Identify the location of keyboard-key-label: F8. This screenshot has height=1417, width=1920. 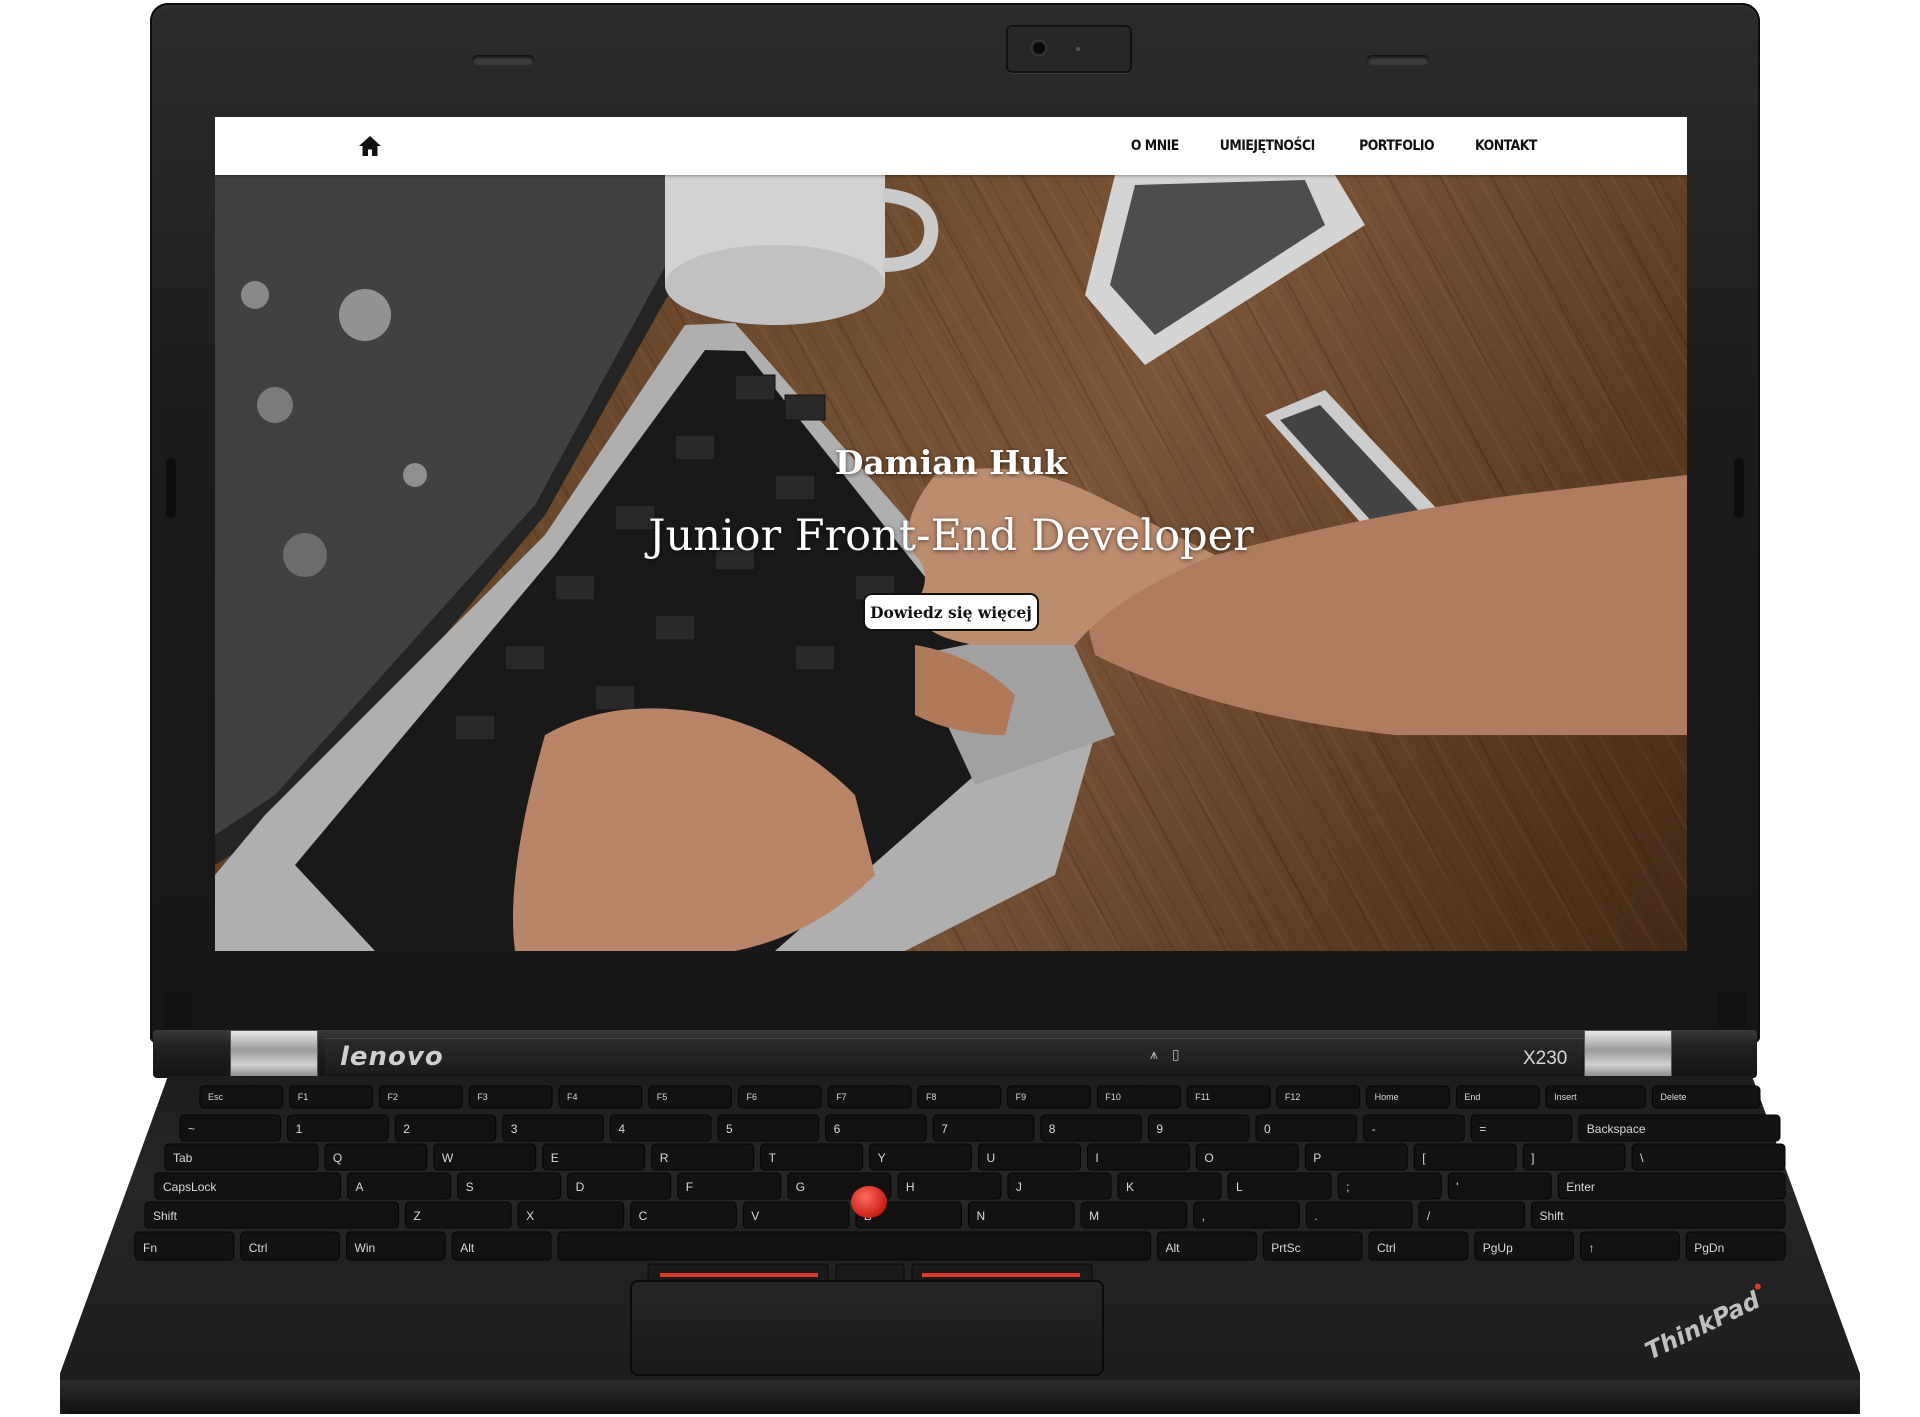
(931, 1097).